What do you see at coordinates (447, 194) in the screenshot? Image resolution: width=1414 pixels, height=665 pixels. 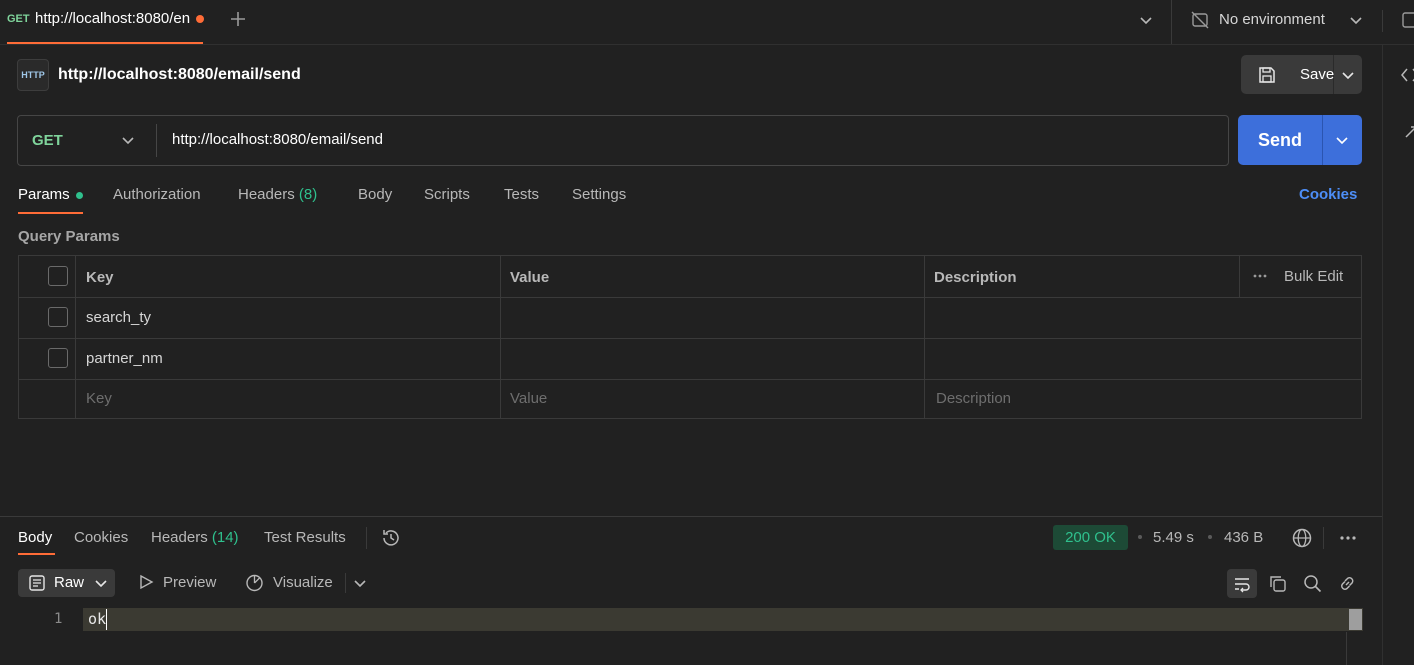 I see `tab-scripts: Scripts` at bounding box center [447, 194].